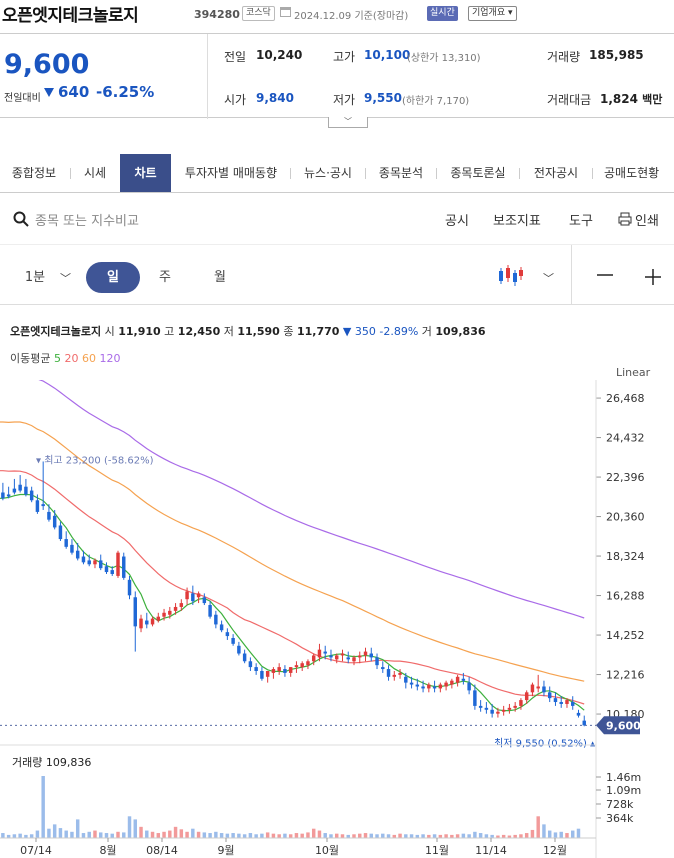 This screenshot has height=858, width=674. I want to click on stock-name: 오픈엣지테크놀로지, so click(70, 16).